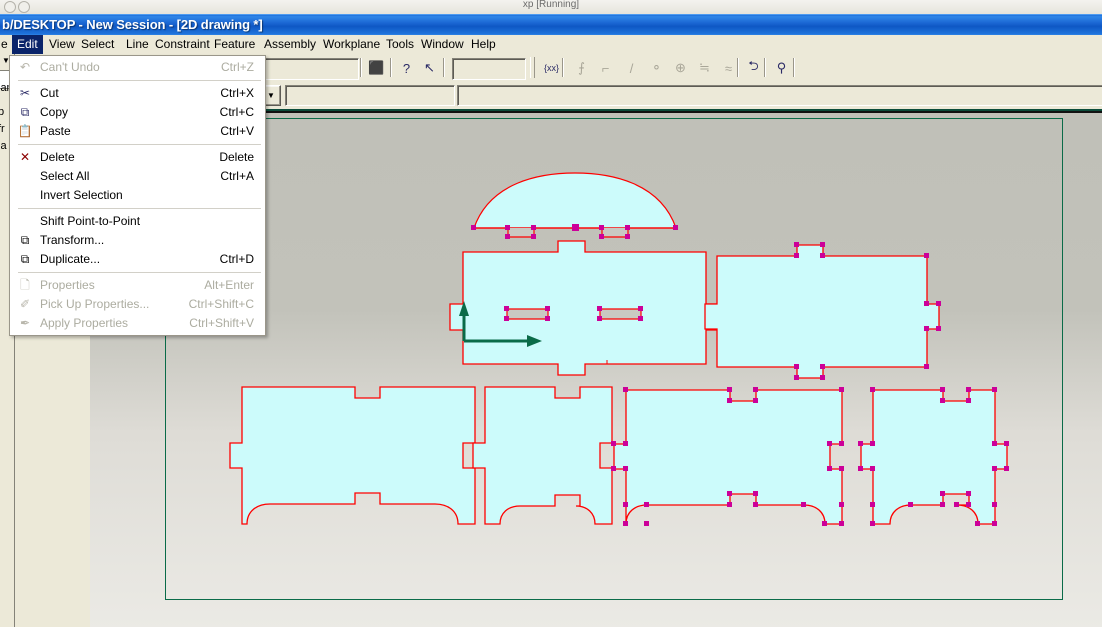  What do you see at coordinates (3, 146) in the screenshot?
I see `left-panel-row: la` at bounding box center [3, 146].